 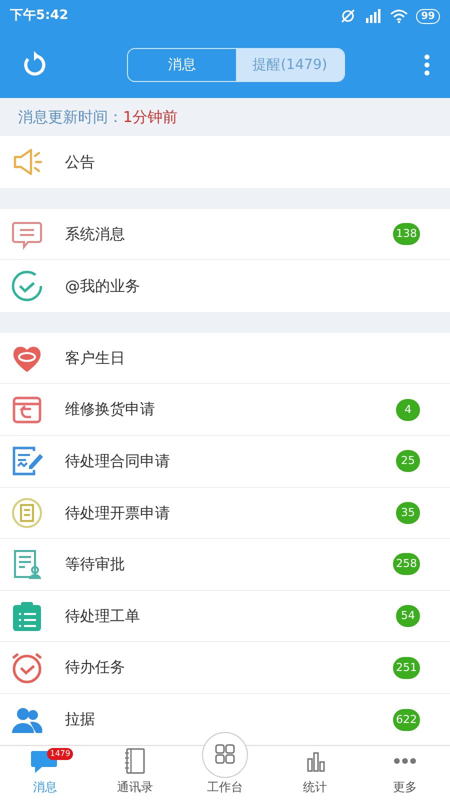 What do you see at coordinates (95, 234) in the screenshot?
I see `item-label: 系统消息` at bounding box center [95, 234].